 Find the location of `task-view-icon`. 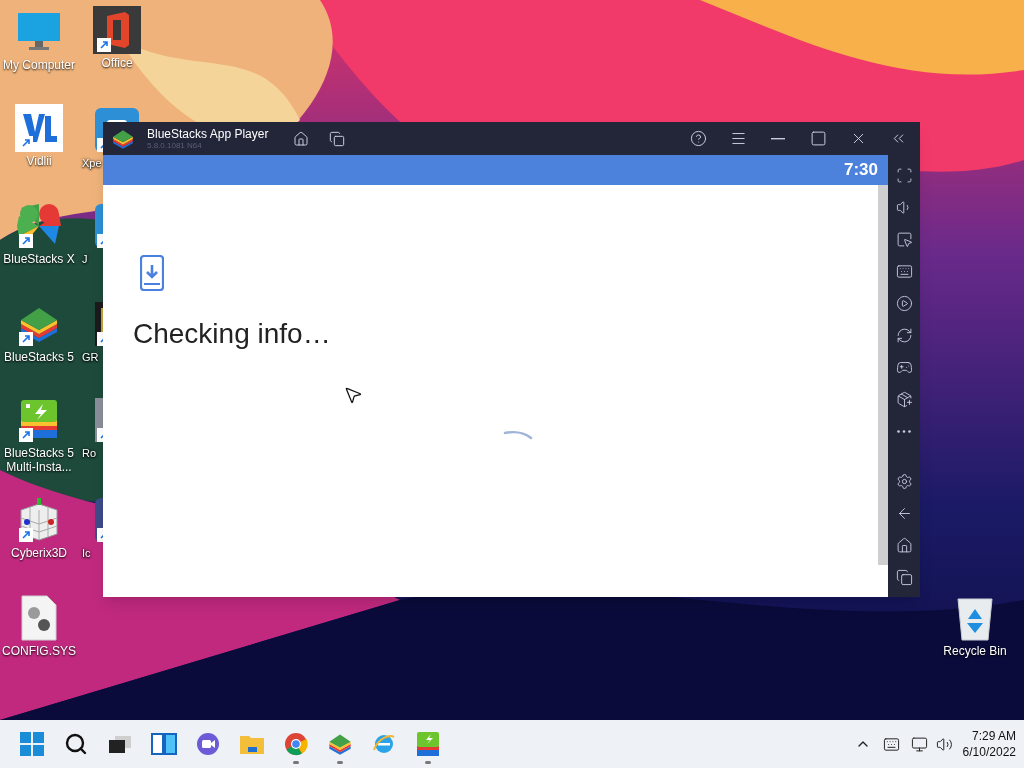

task-view-icon is located at coordinates (120, 744).